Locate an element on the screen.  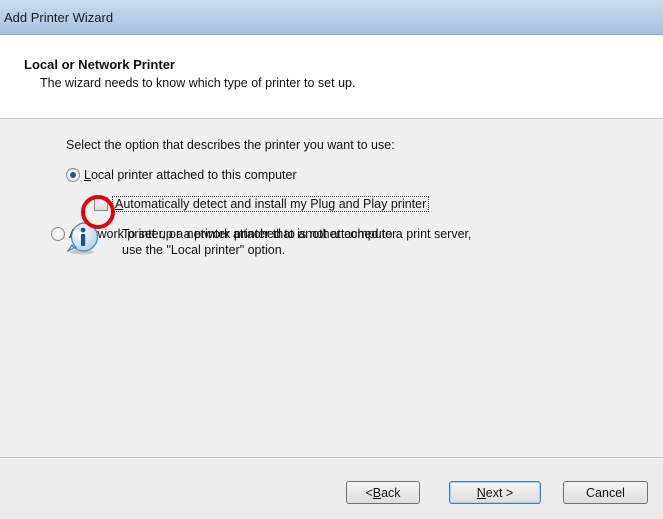
network-printer-radio is located at coordinates (58, 234).